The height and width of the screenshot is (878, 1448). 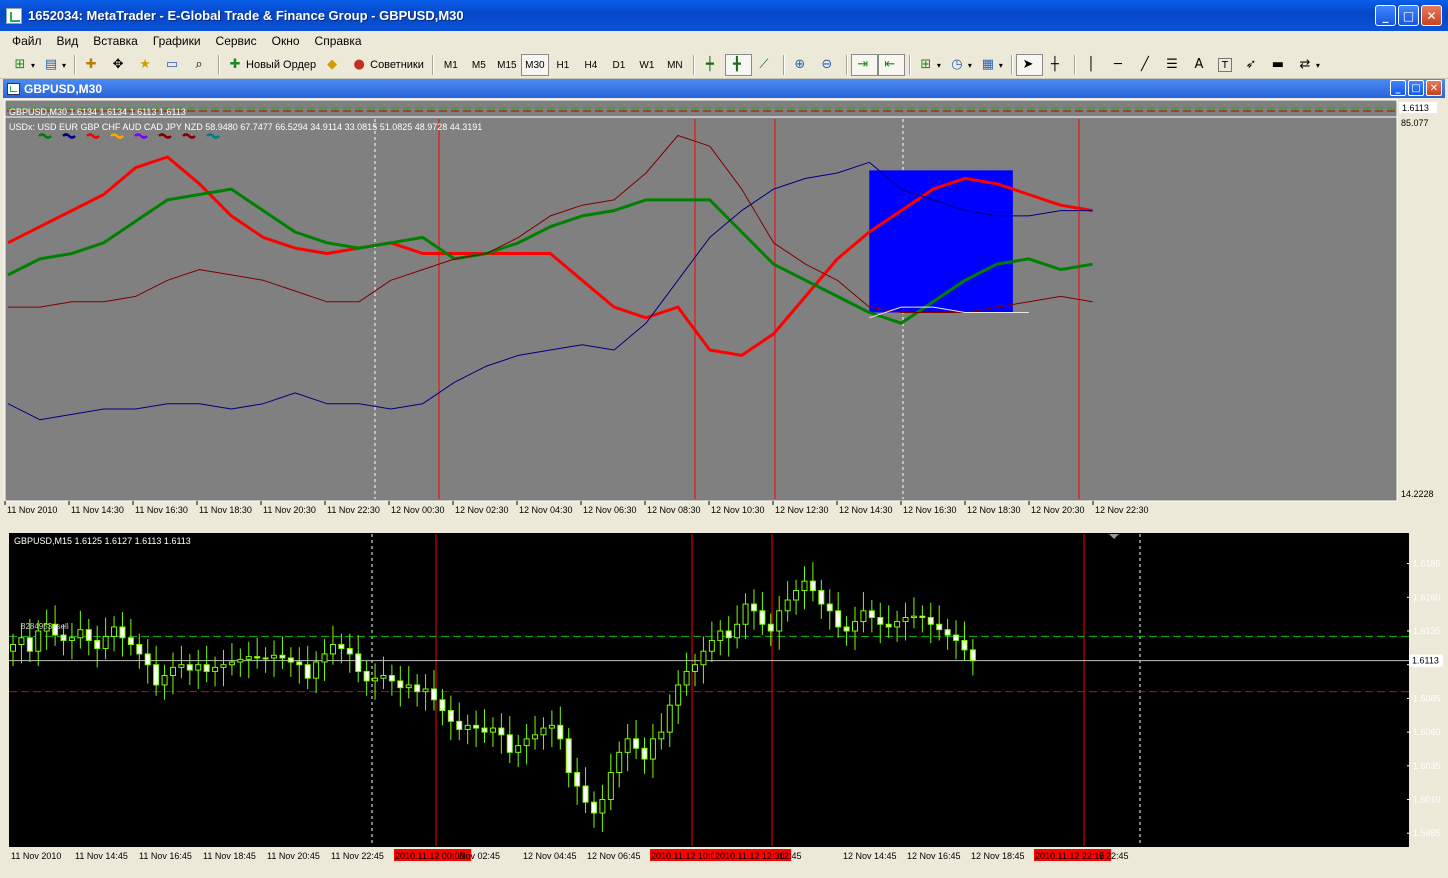 What do you see at coordinates (161, 510) in the screenshot?
I see `xtick-label: 11 Nov 16:30` at bounding box center [161, 510].